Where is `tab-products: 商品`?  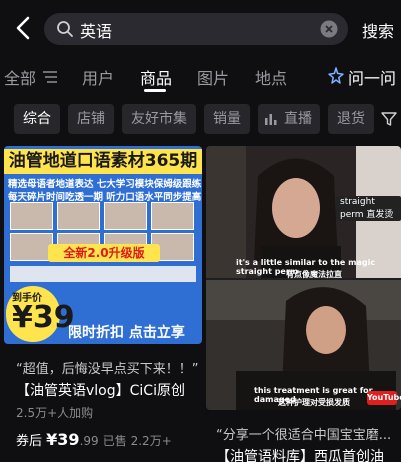 tab-products: 商品 is located at coordinates (156, 77).